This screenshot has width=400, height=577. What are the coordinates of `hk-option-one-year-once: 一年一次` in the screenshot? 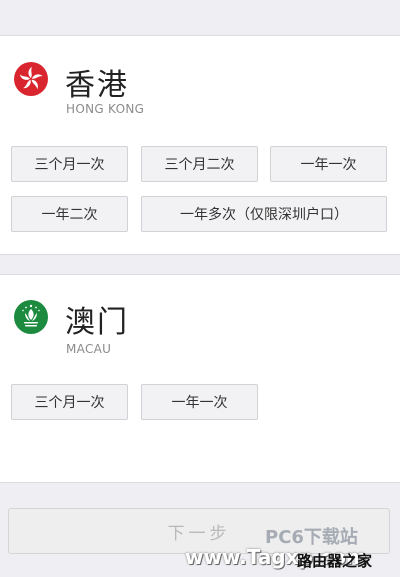 It's located at (328, 164).